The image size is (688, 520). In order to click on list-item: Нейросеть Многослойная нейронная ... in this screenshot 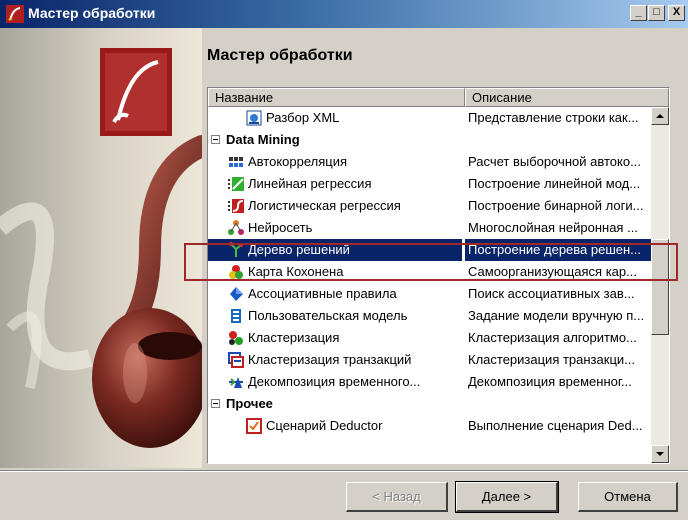, I will do `click(429, 228)`.